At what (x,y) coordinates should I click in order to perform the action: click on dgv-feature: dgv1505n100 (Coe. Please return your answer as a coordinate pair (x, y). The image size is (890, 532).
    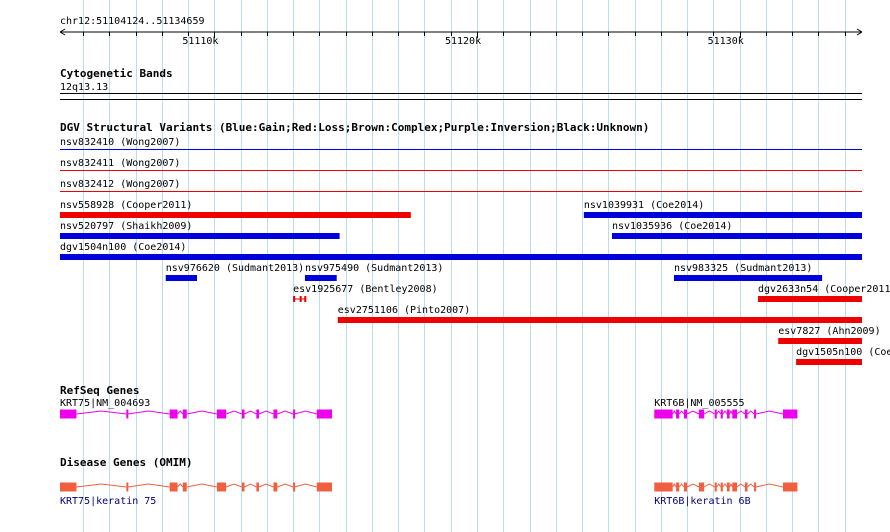
    Looking at the image, I should click on (843, 356).